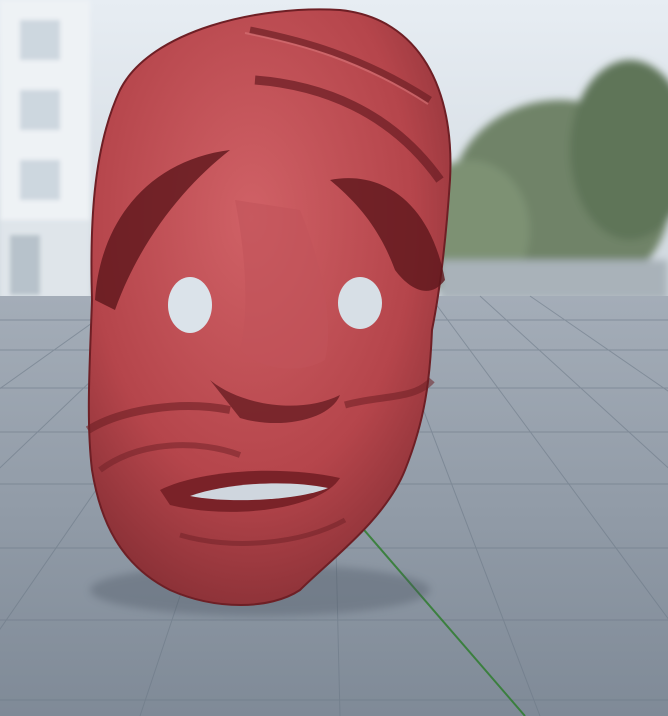 This screenshot has height=716, width=668. What do you see at coordinates (190, 305) in the screenshot?
I see `eye-hole-left` at bounding box center [190, 305].